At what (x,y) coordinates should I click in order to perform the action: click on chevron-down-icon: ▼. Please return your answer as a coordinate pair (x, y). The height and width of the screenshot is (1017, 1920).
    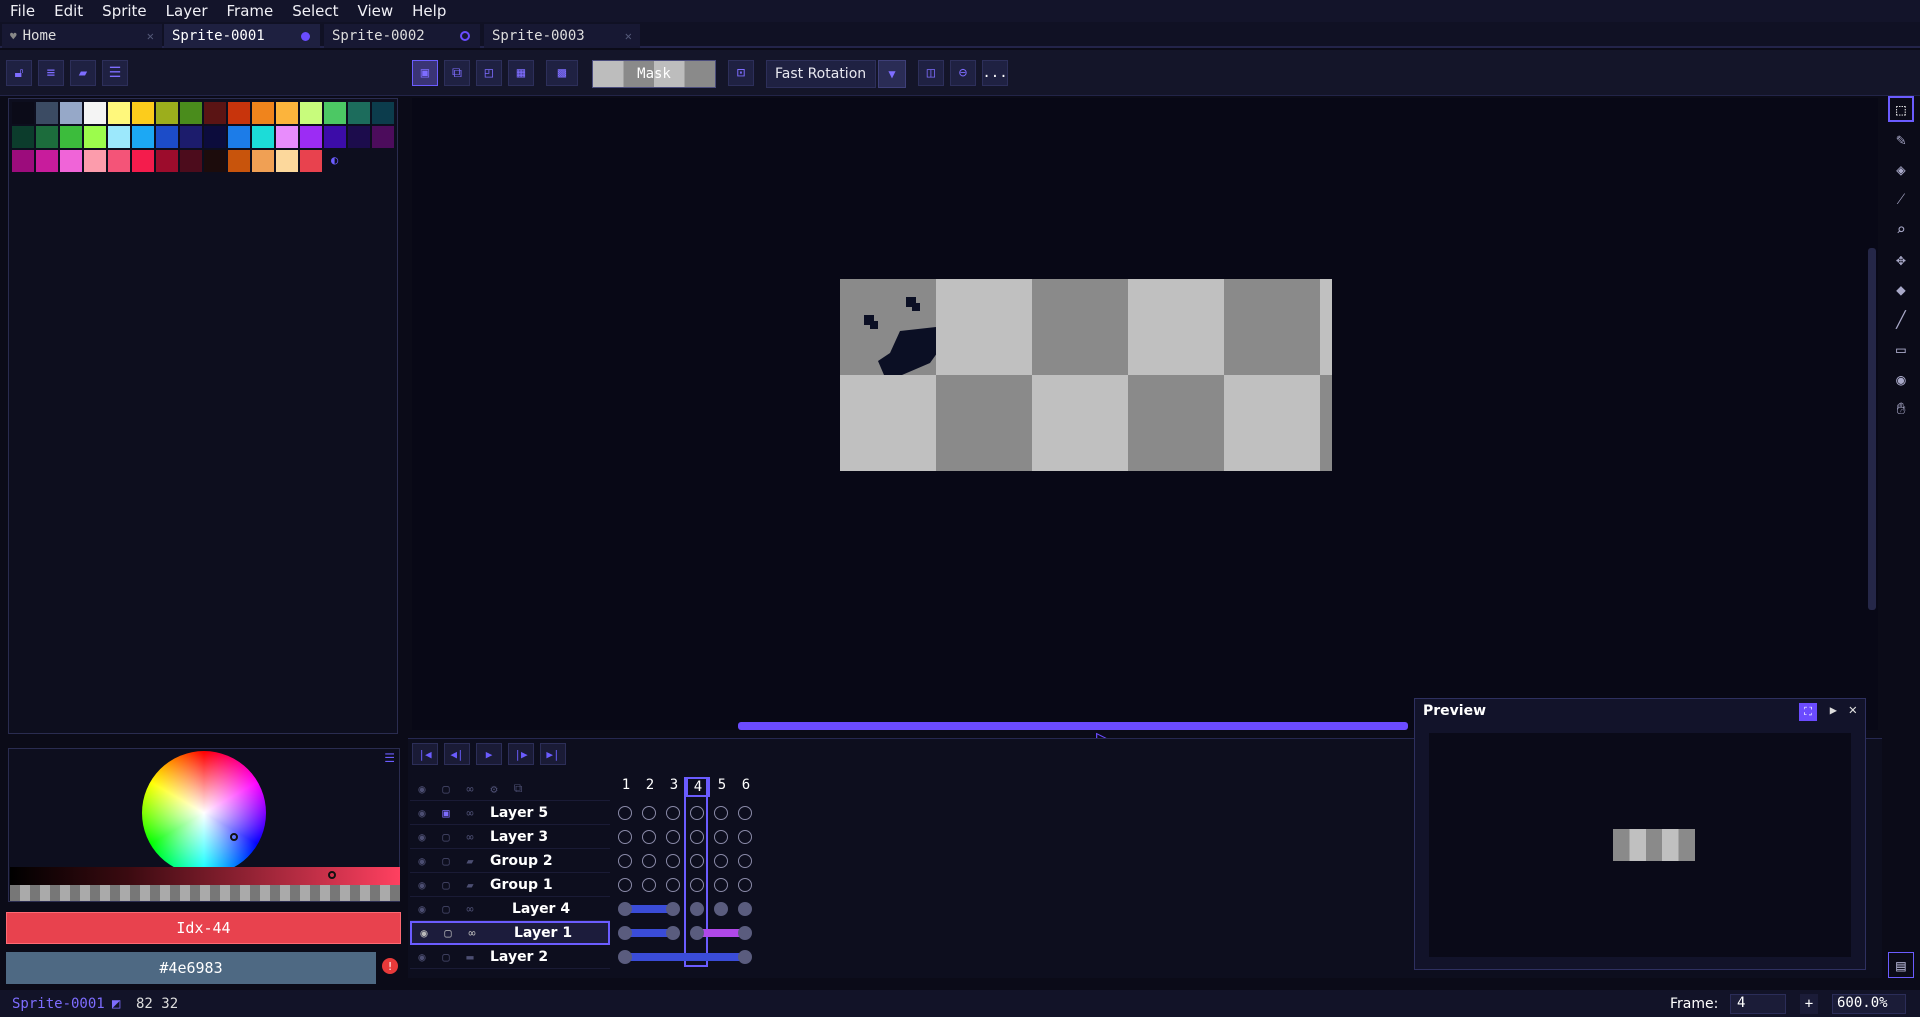
    Looking at the image, I should click on (892, 74).